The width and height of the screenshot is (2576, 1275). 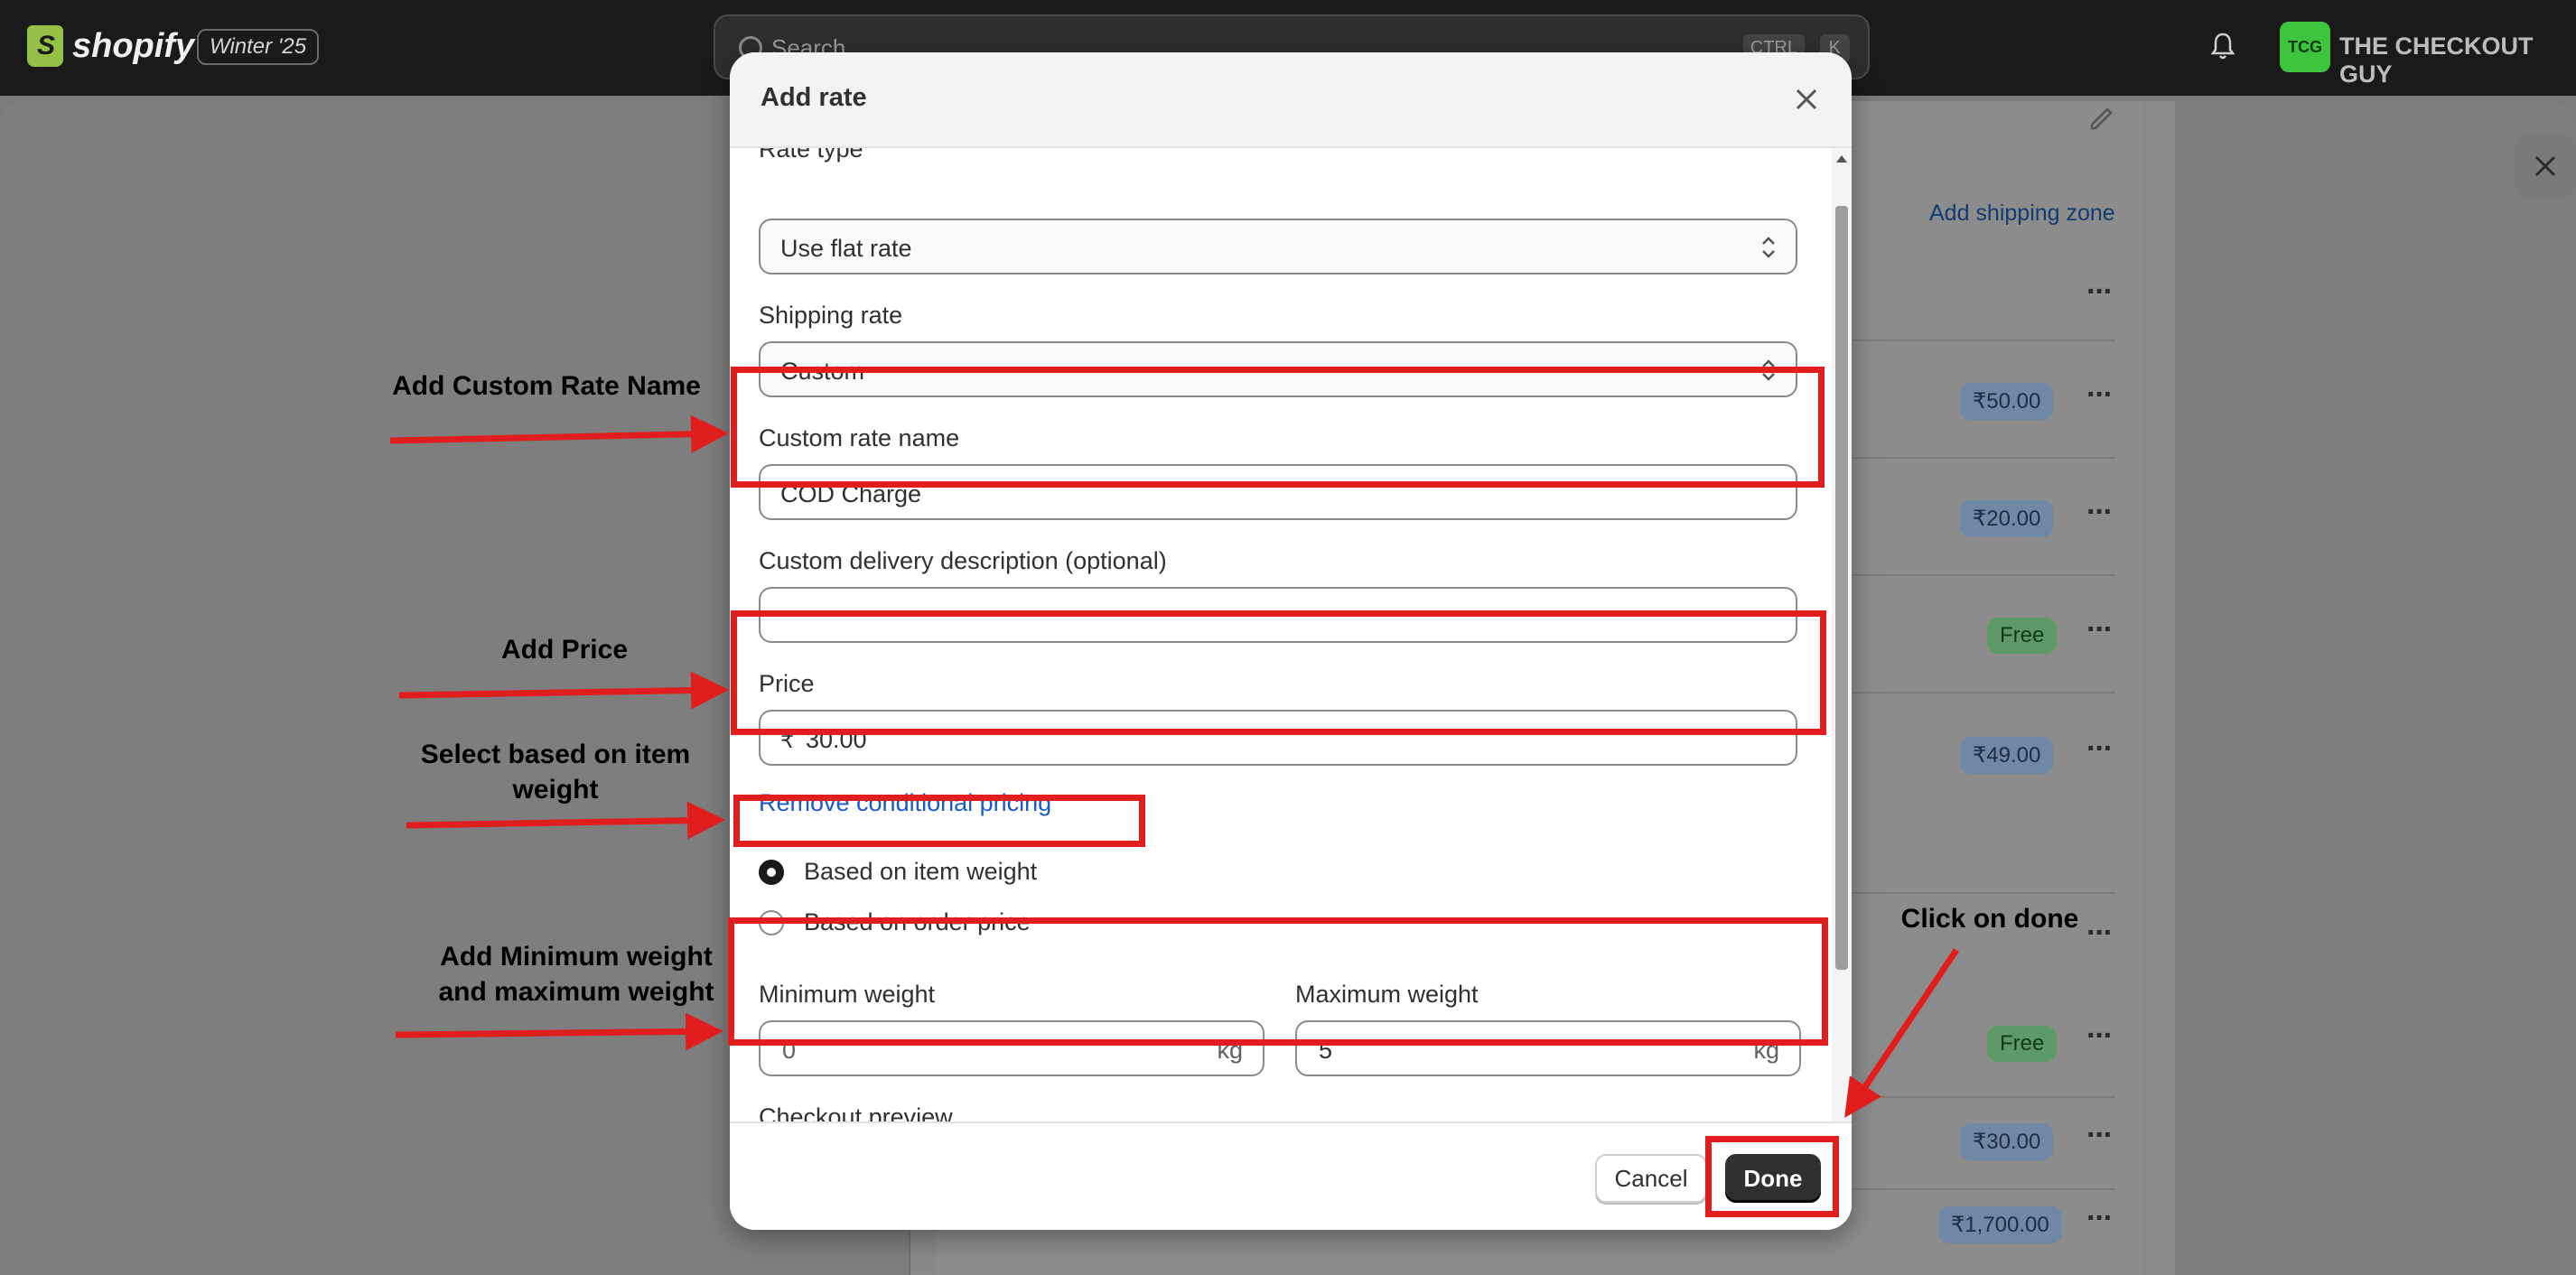 I want to click on arrow-to-done, so click(x=1902, y=1033).